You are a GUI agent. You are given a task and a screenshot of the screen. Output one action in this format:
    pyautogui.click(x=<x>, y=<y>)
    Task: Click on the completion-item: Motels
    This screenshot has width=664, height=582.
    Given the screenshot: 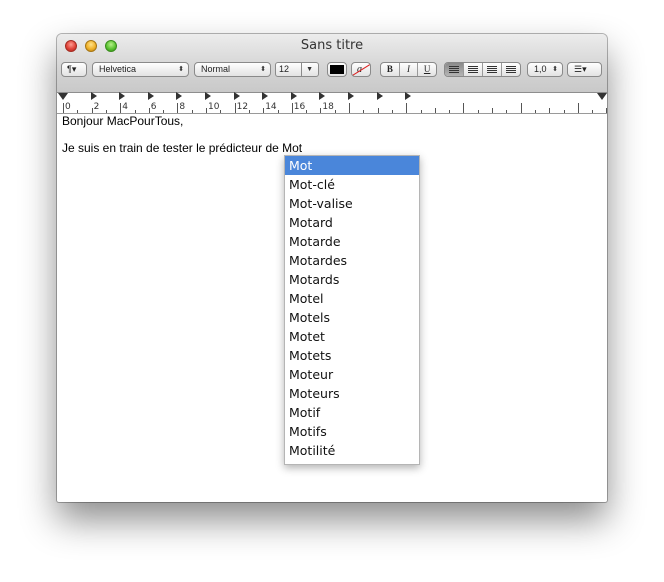 What is the action you would take?
    pyautogui.click(x=352, y=317)
    